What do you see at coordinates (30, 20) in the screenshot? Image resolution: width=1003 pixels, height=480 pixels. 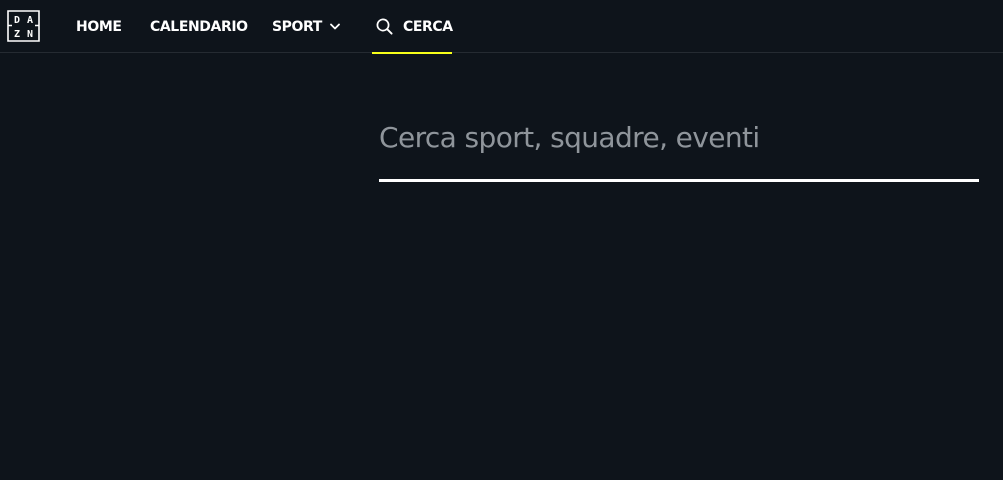 I see `logo-letter-a: A` at bounding box center [30, 20].